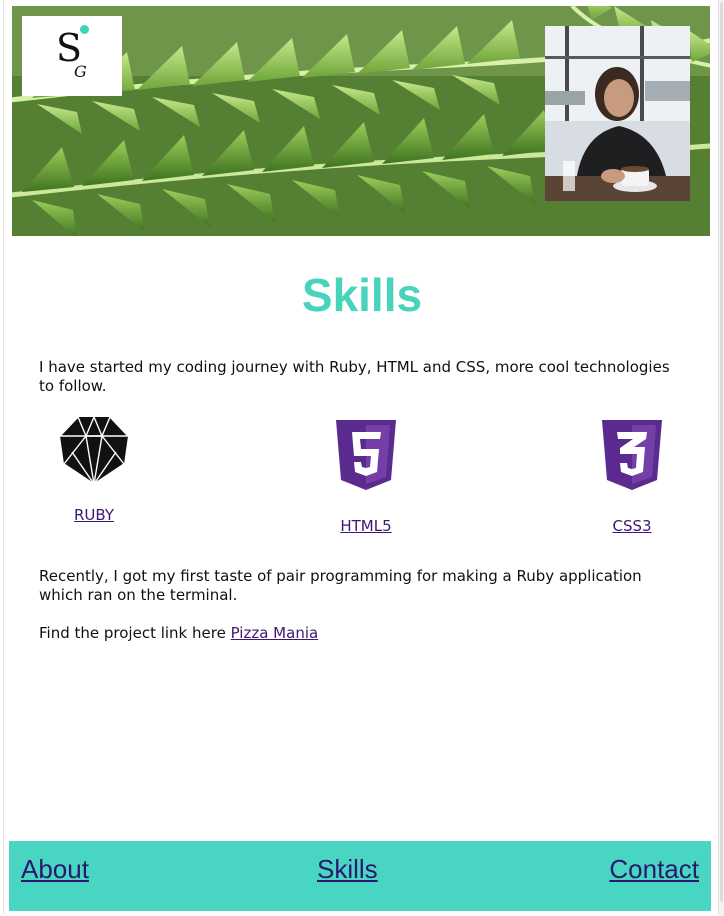  What do you see at coordinates (275, 633) in the screenshot?
I see `pizza-mania-link: Pizza Mania` at bounding box center [275, 633].